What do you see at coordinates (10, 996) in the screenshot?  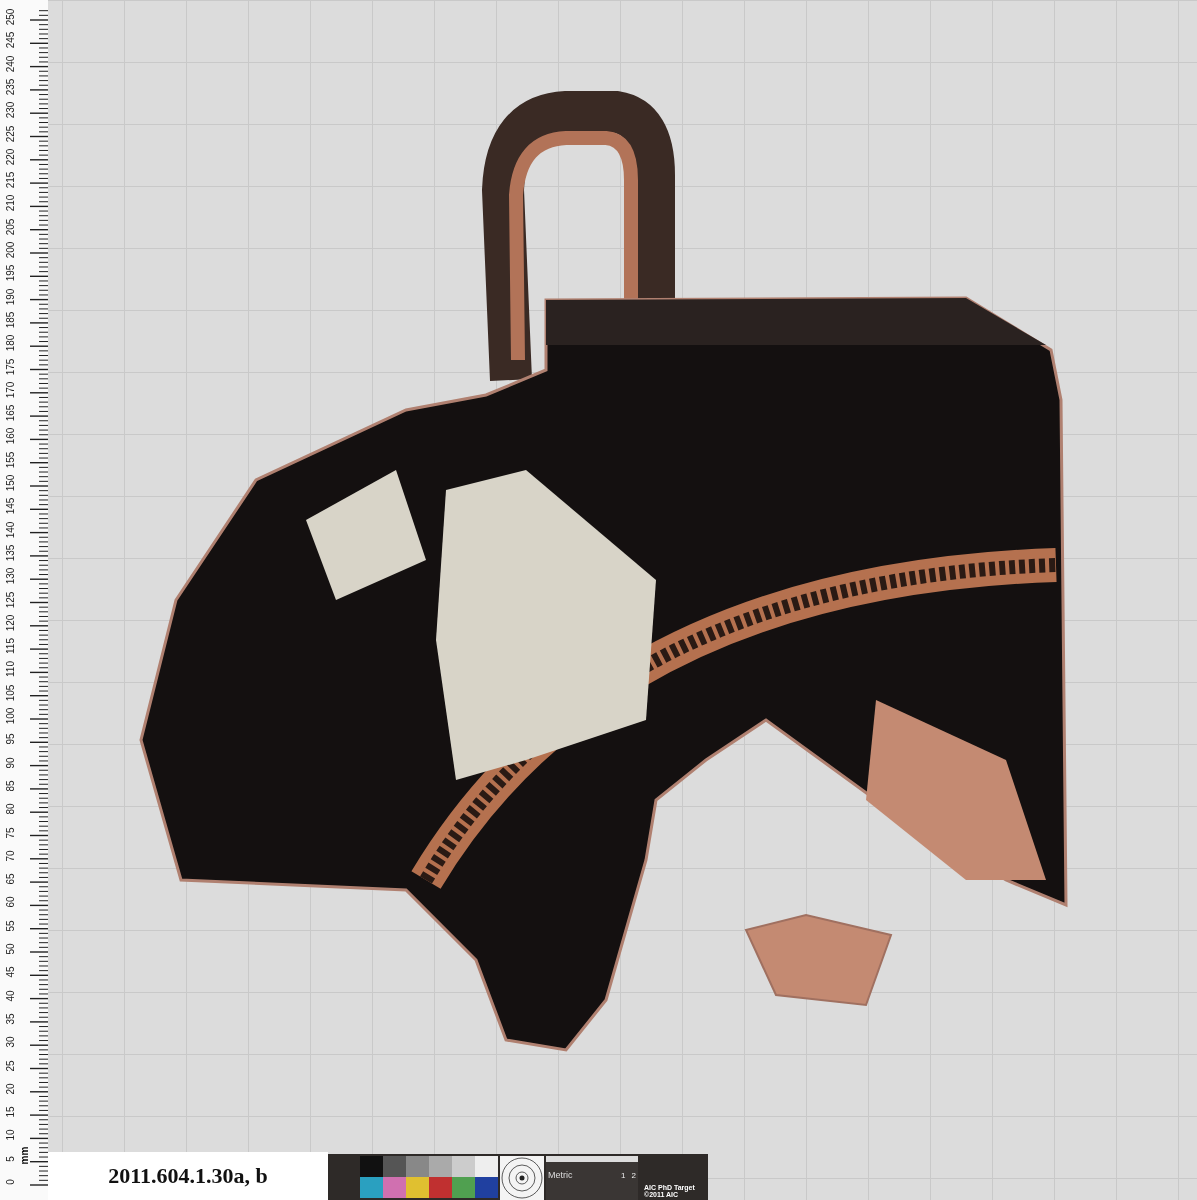 I see `ruler-label: 40` at bounding box center [10, 996].